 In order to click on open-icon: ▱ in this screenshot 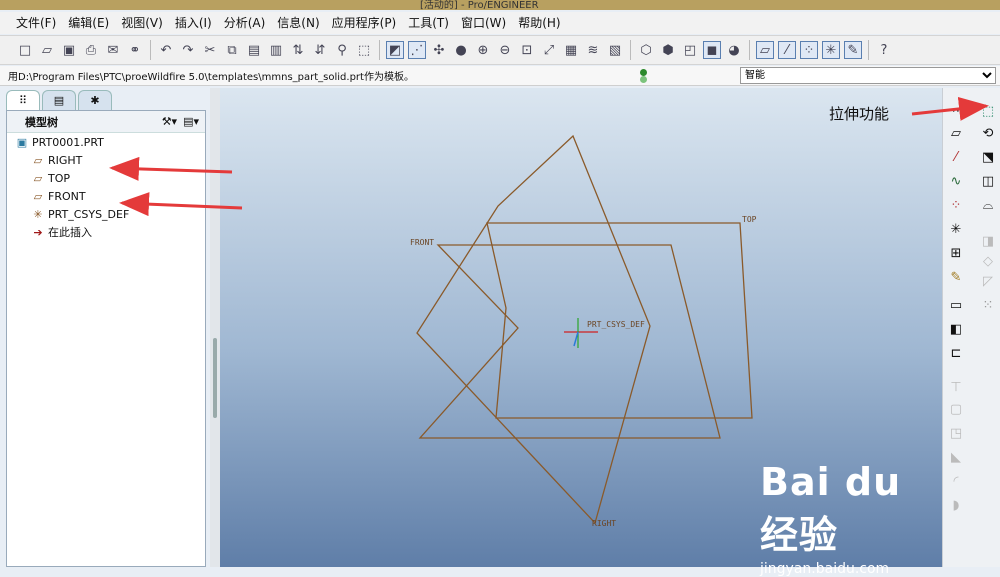, I will do `click(47, 50)`.